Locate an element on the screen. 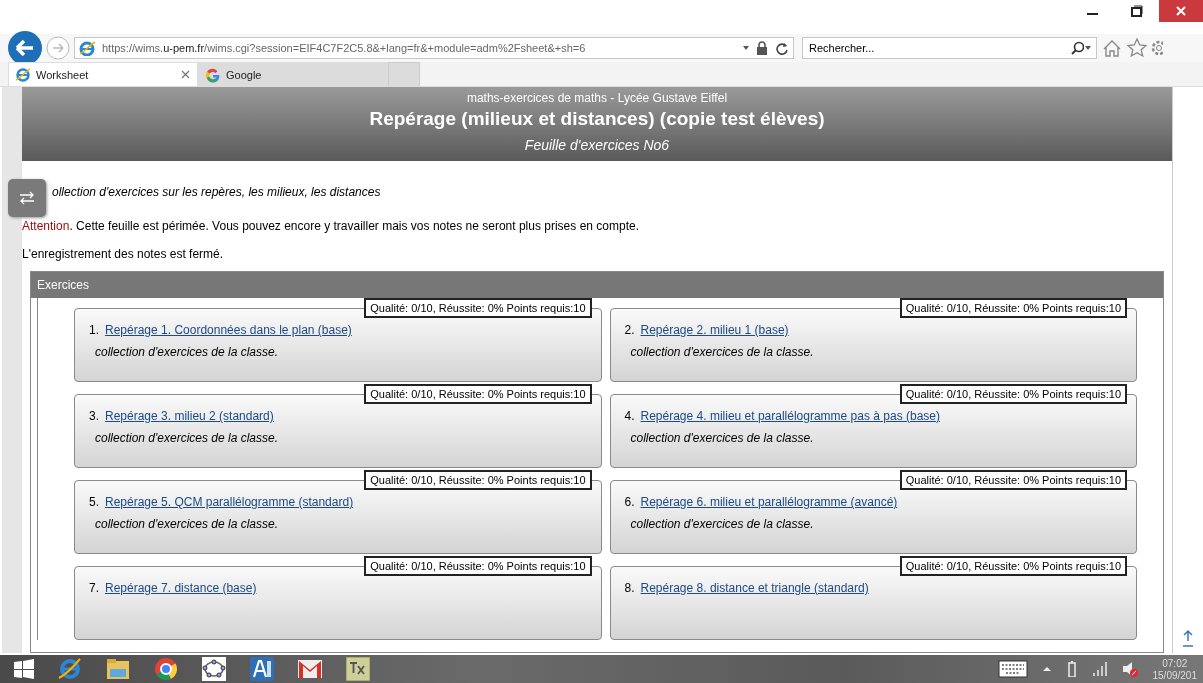  exercise-link: Repérage 8. distance et triangle (standard) is located at coordinates (754, 588).